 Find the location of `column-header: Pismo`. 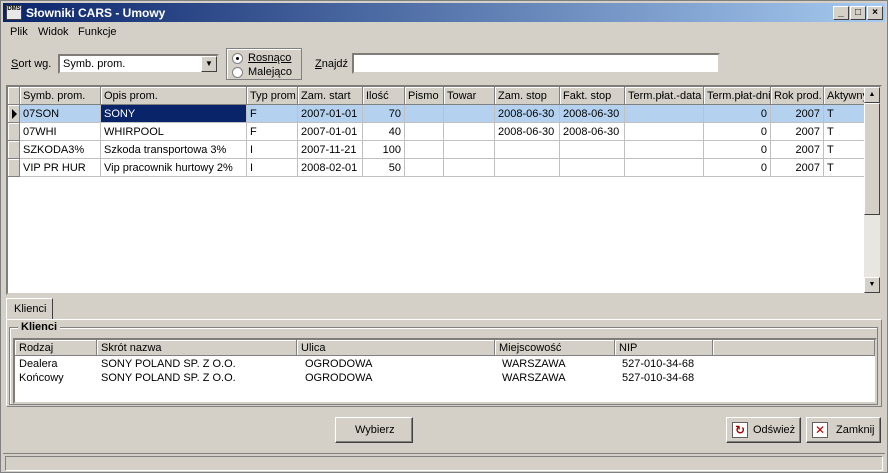

column-header: Pismo is located at coordinates (424, 96).